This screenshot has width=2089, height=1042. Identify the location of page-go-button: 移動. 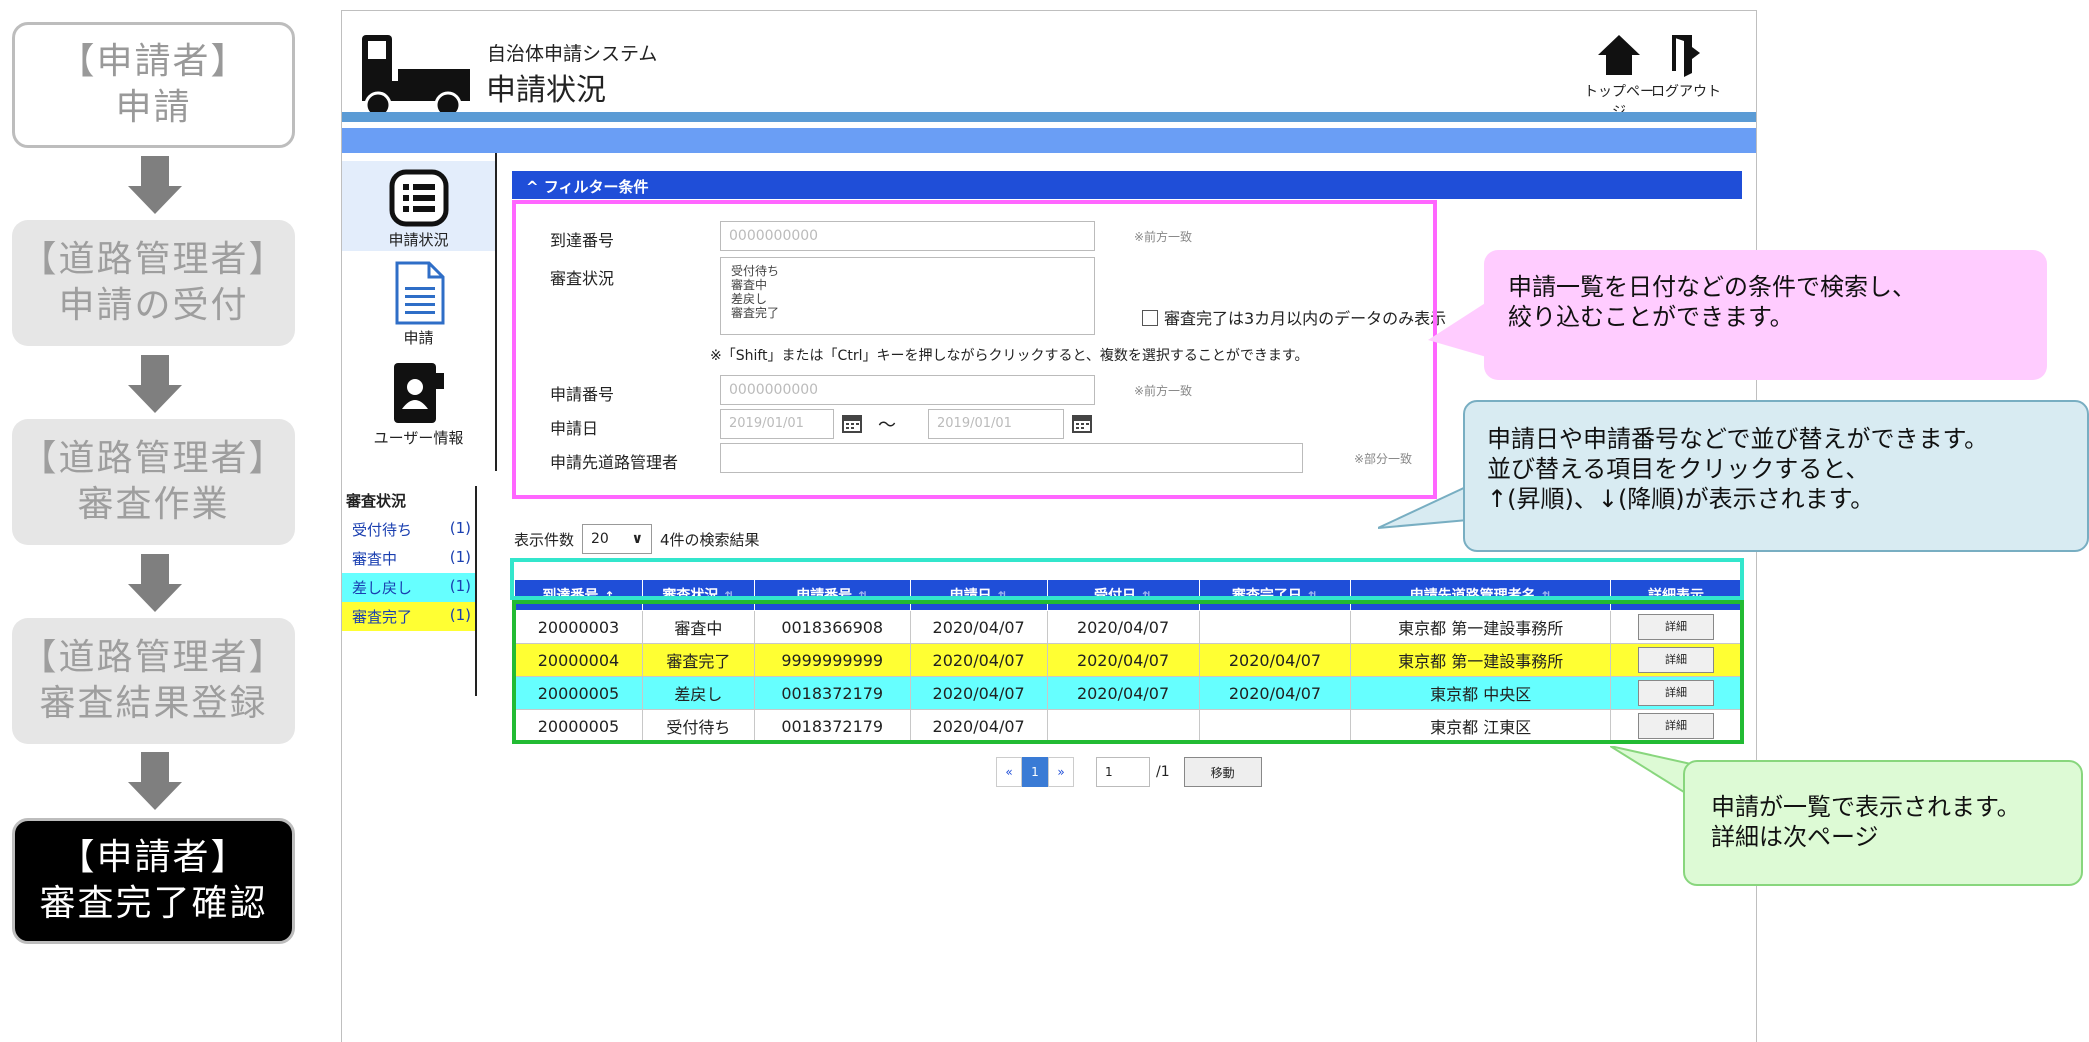
(1222, 772).